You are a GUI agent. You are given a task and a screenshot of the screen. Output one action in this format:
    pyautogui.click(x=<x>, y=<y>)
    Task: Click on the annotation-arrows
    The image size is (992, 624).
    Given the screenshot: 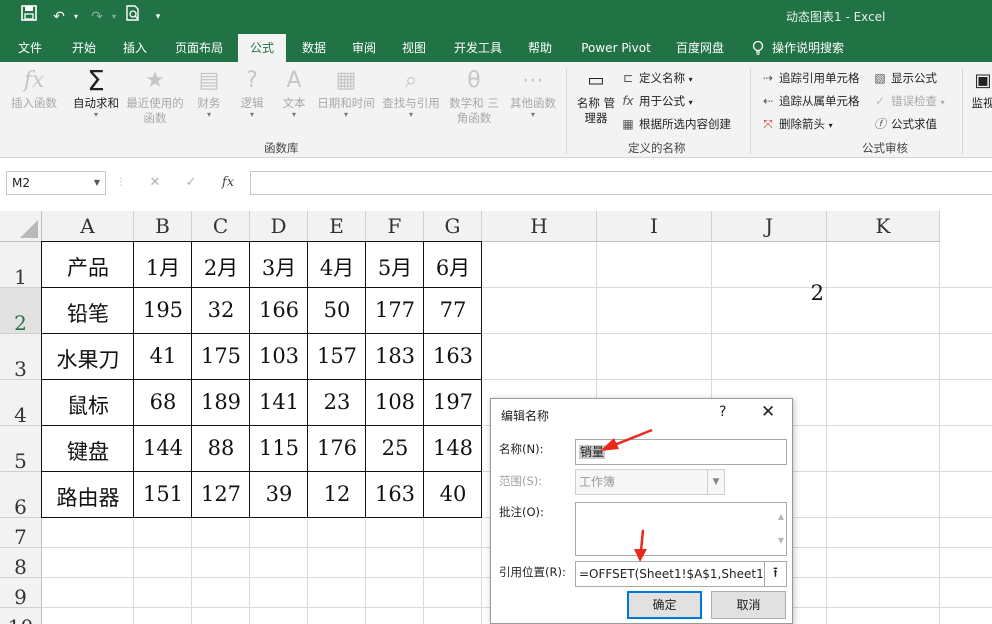 What is the action you would take?
    pyautogui.click(x=626, y=495)
    